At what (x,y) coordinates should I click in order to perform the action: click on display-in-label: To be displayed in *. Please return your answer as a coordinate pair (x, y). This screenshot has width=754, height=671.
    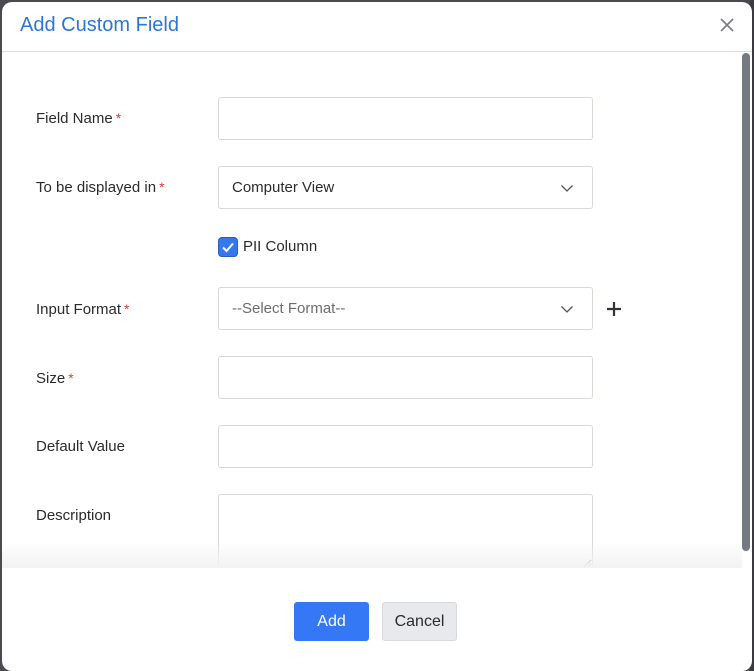
    Looking at the image, I should click on (100, 187).